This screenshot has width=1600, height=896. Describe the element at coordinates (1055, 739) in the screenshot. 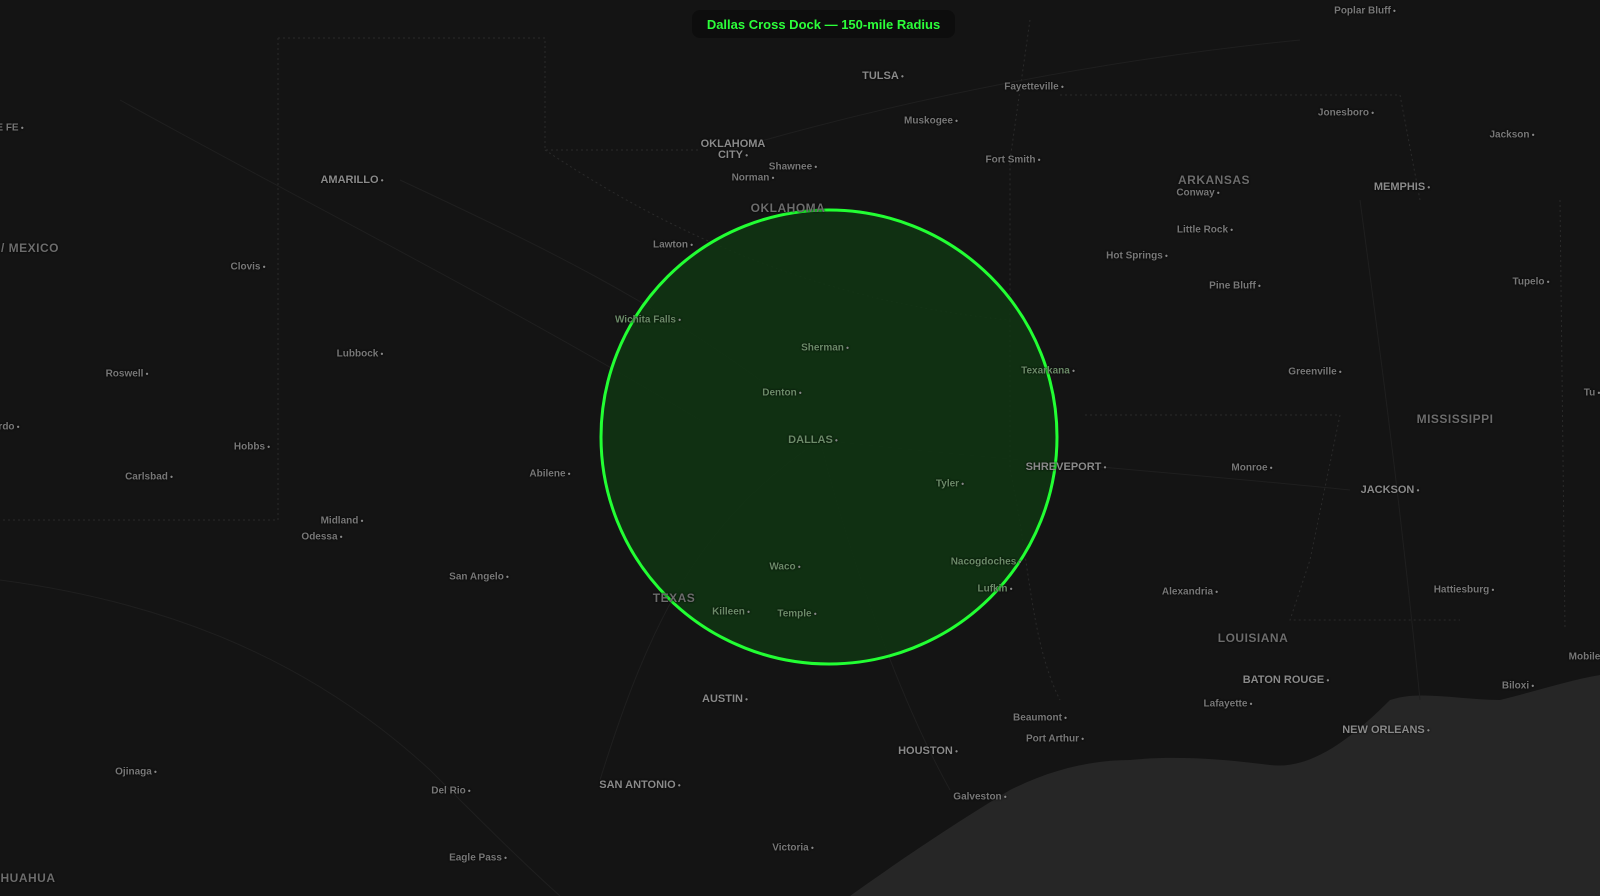

I see `city-label: Port Arthur` at that location.